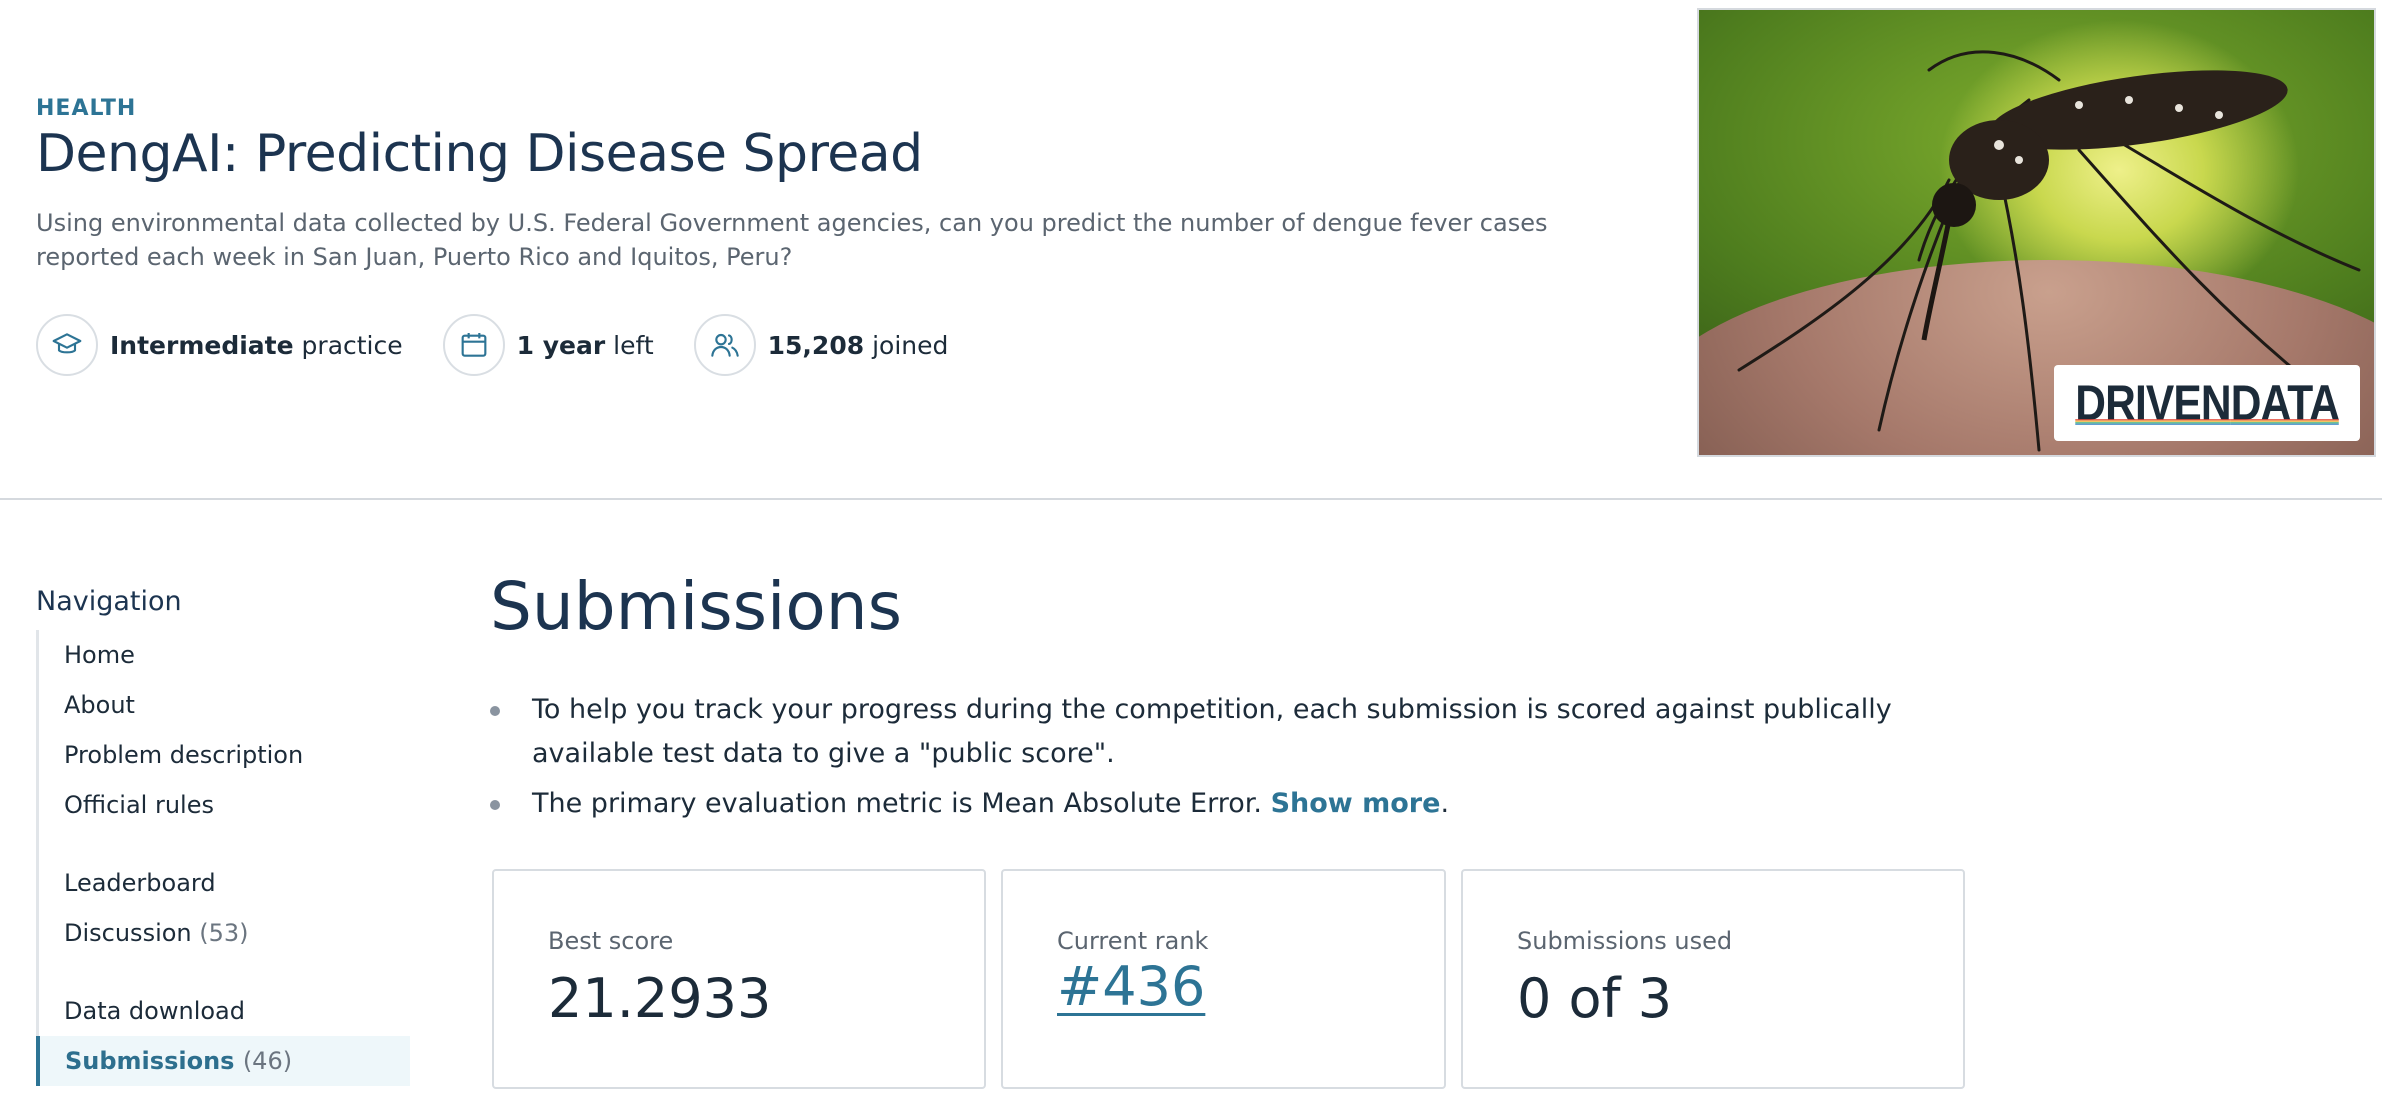 Image resolution: width=2382 pixels, height=1098 pixels. What do you see at coordinates (267, 1061) in the screenshot?
I see `submissions-count: (46)` at bounding box center [267, 1061].